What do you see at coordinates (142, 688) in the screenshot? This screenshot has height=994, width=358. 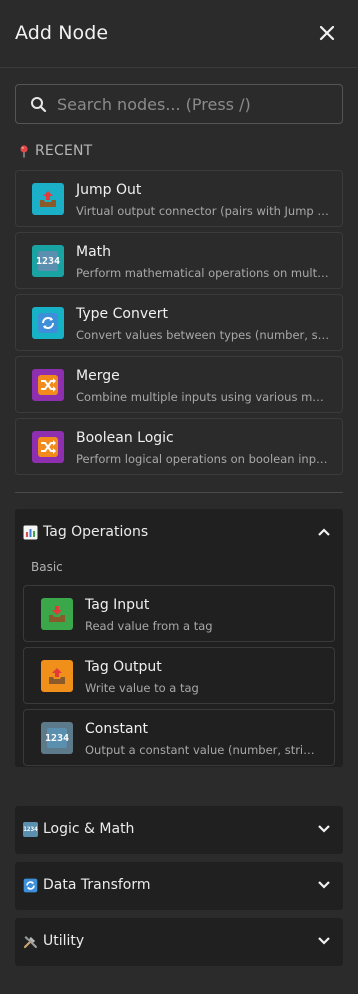 I see `node-description: Write value to a tag` at bounding box center [142, 688].